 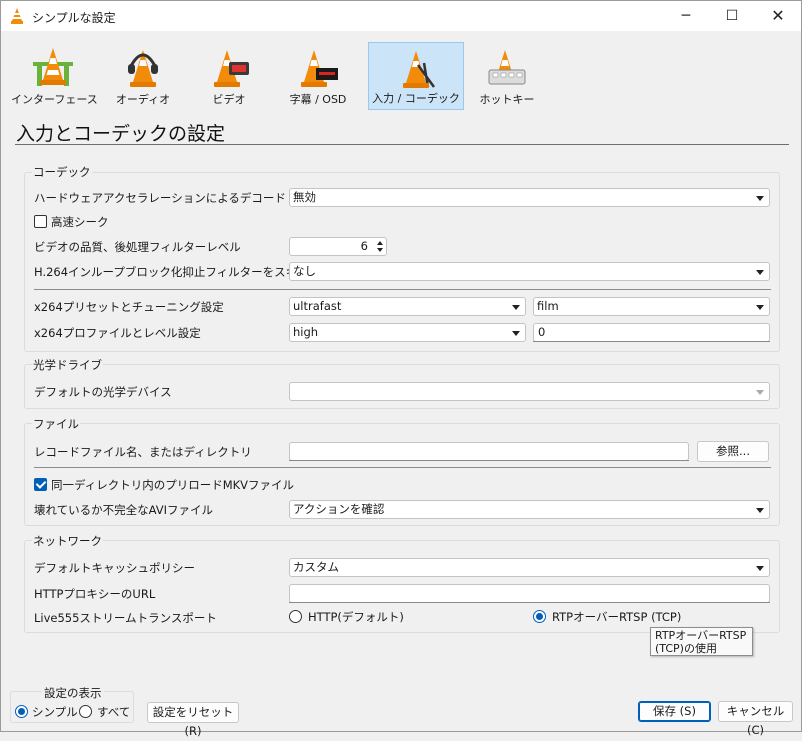 I want to click on category-interface: インターフェース, so click(x=54, y=76).